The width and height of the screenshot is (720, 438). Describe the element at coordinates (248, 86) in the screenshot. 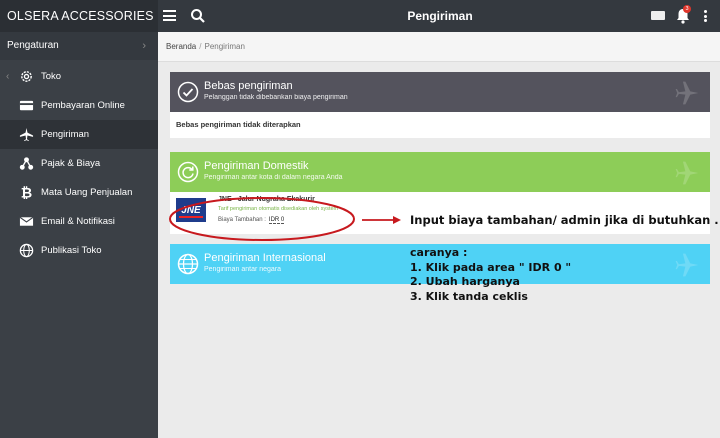

I see `free-shipping-title: Bebas pengiriman` at that location.